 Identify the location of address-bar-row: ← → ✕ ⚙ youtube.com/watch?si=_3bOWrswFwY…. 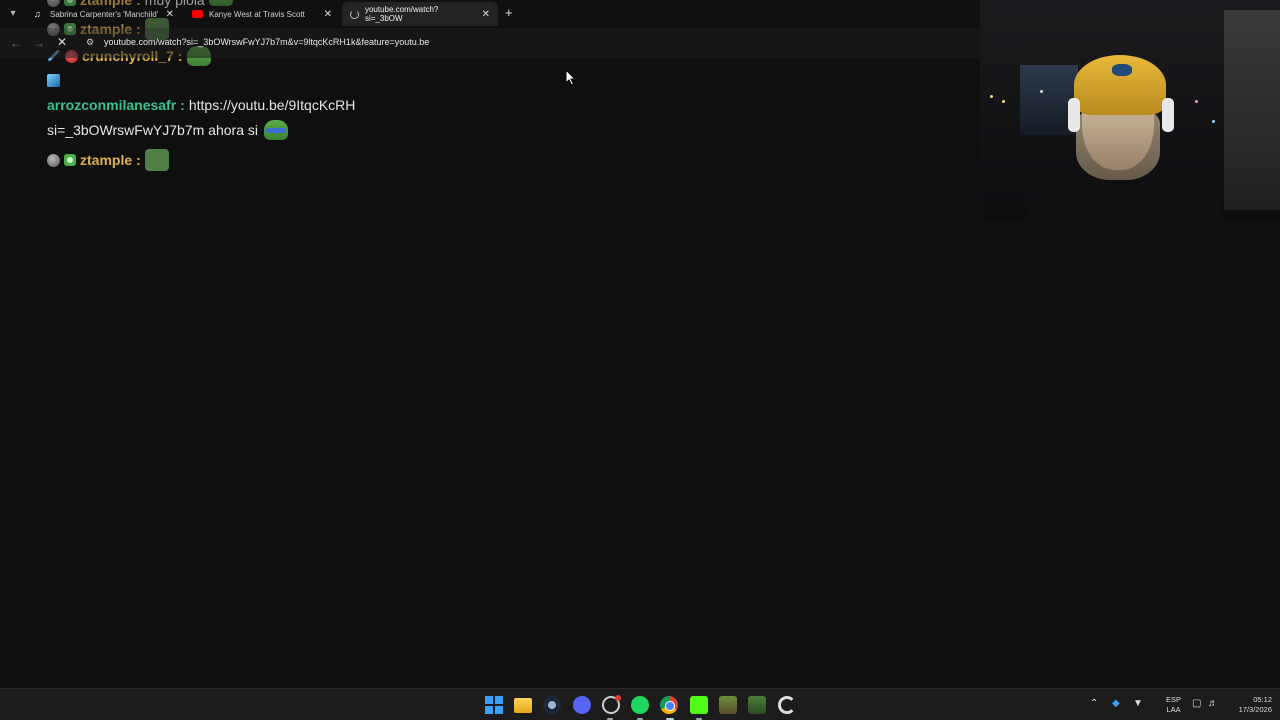
(490, 43).